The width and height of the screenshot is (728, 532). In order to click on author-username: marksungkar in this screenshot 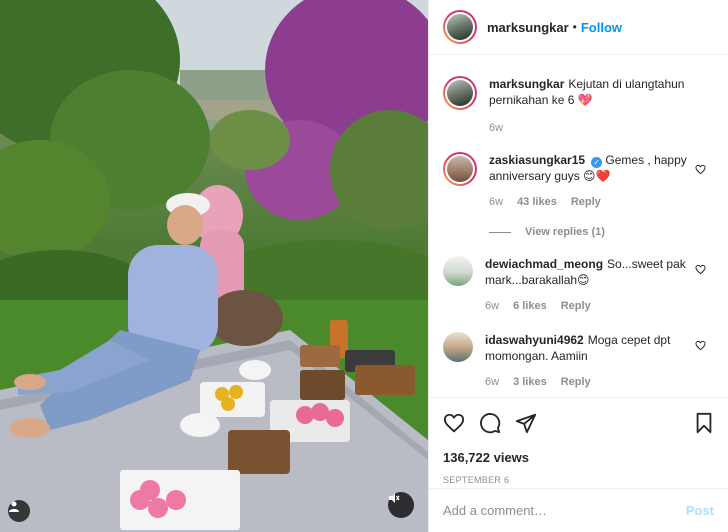, I will do `click(528, 27)`.